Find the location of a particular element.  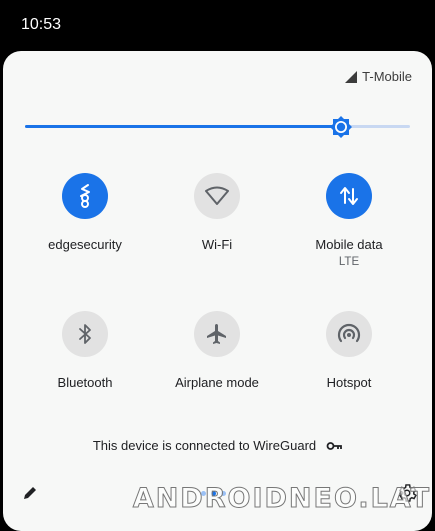

tile-label: Hotspot is located at coordinates (349, 382).